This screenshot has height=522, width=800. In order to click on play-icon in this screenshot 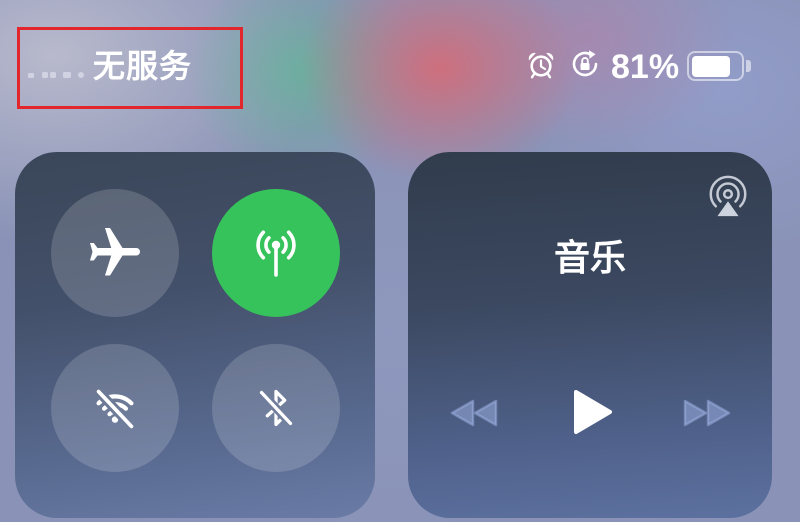, I will do `click(592, 412)`.